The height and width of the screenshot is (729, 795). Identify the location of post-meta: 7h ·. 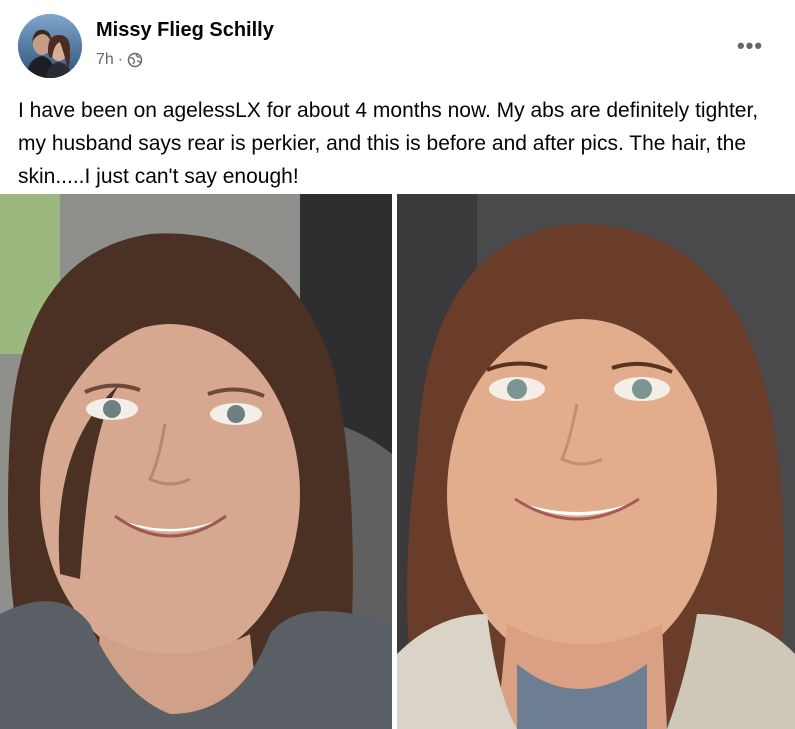
(119, 60).